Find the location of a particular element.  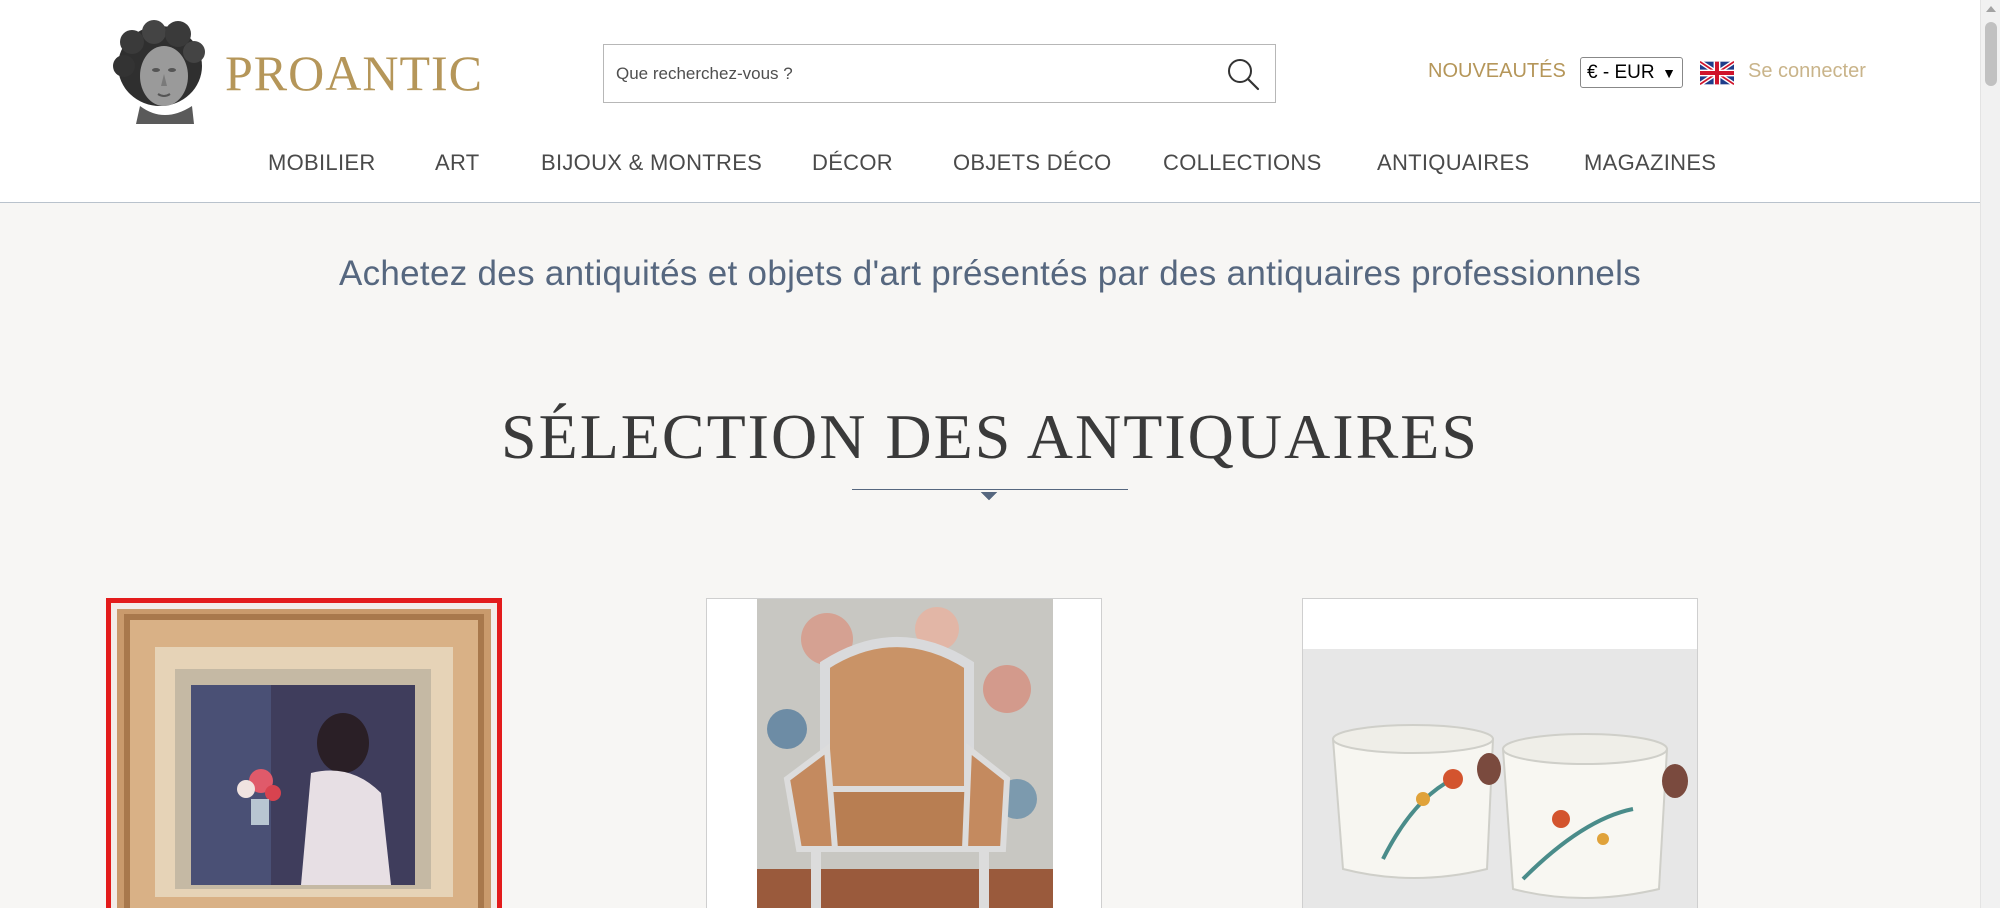

currency-select: € - EUR ▼ is located at coordinates (1631, 72).